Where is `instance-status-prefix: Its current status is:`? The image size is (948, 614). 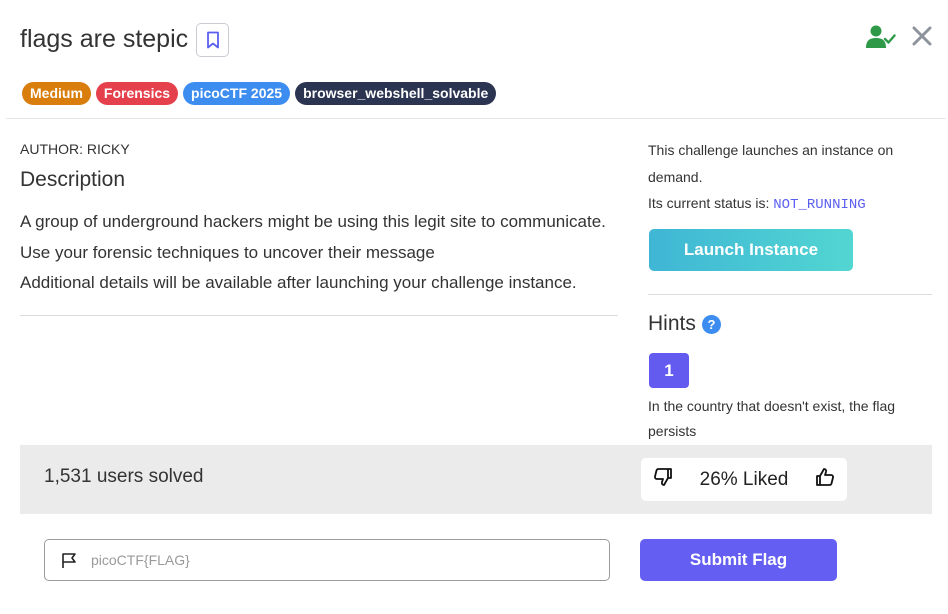
instance-status-prefix: Its current status is: is located at coordinates (709, 203).